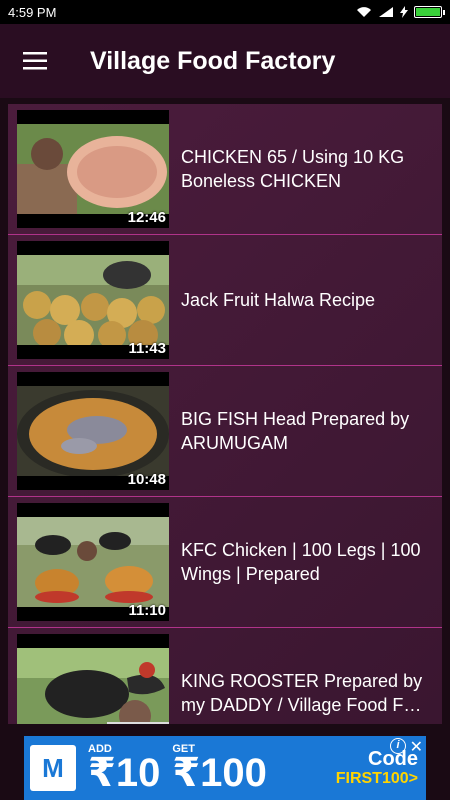 This screenshot has height=800, width=450. What do you see at coordinates (398, 746) in the screenshot?
I see `info-icon: i` at bounding box center [398, 746].